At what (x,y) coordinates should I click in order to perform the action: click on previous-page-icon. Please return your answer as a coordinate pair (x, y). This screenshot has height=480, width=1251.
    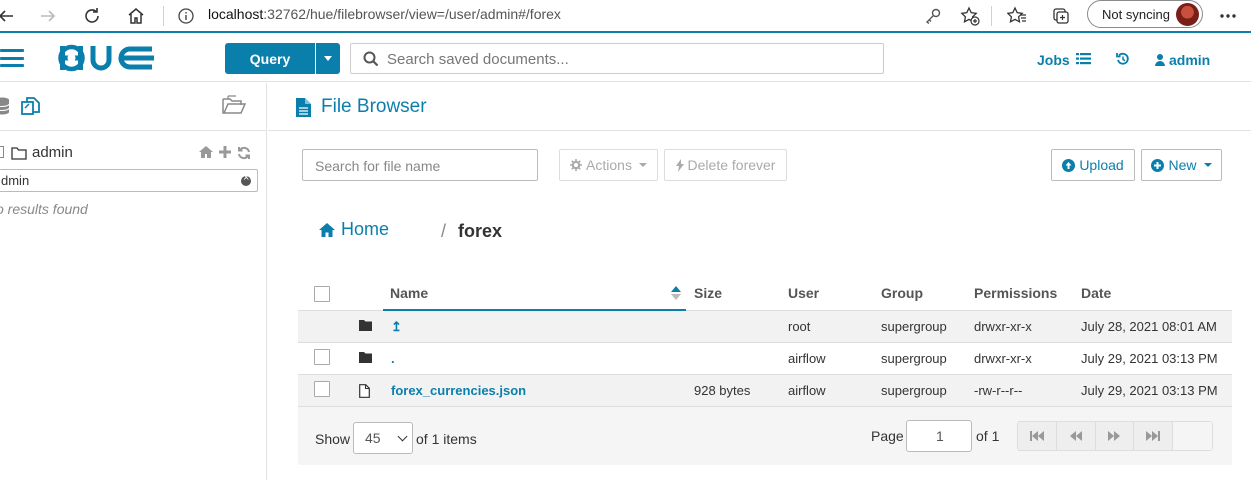
    Looking at the image, I should click on (1076, 436).